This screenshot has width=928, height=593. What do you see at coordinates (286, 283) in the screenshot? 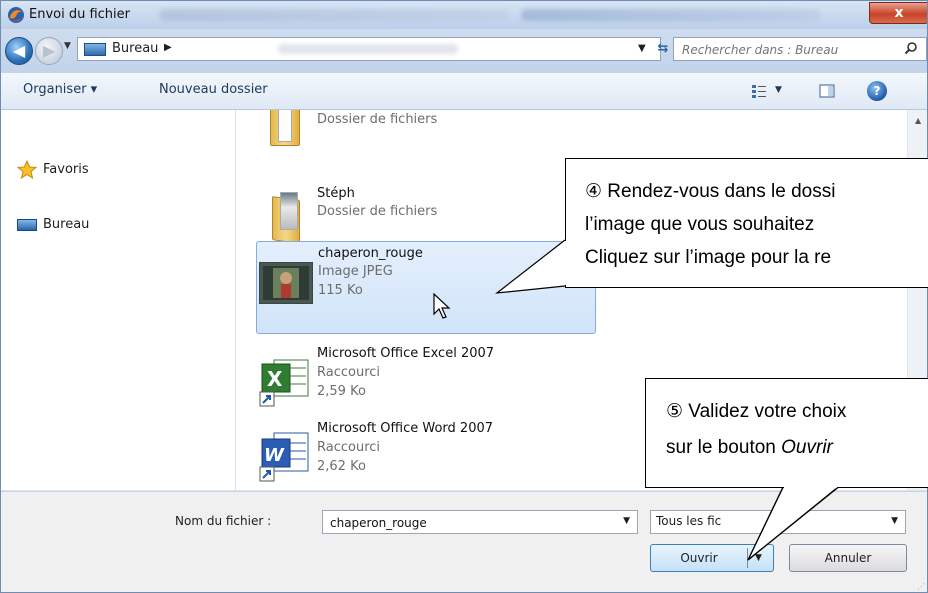
I see `image-thumbnail` at bounding box center [286, 283].